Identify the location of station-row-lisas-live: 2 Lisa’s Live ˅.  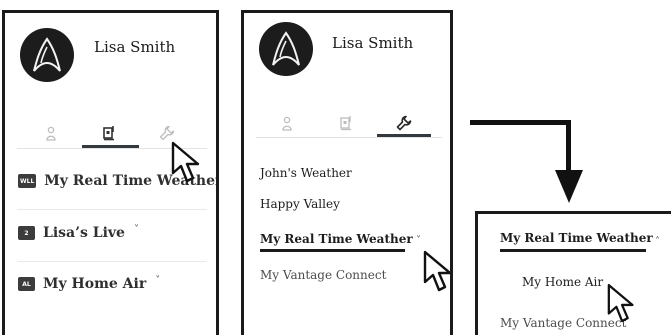
(78, 232).